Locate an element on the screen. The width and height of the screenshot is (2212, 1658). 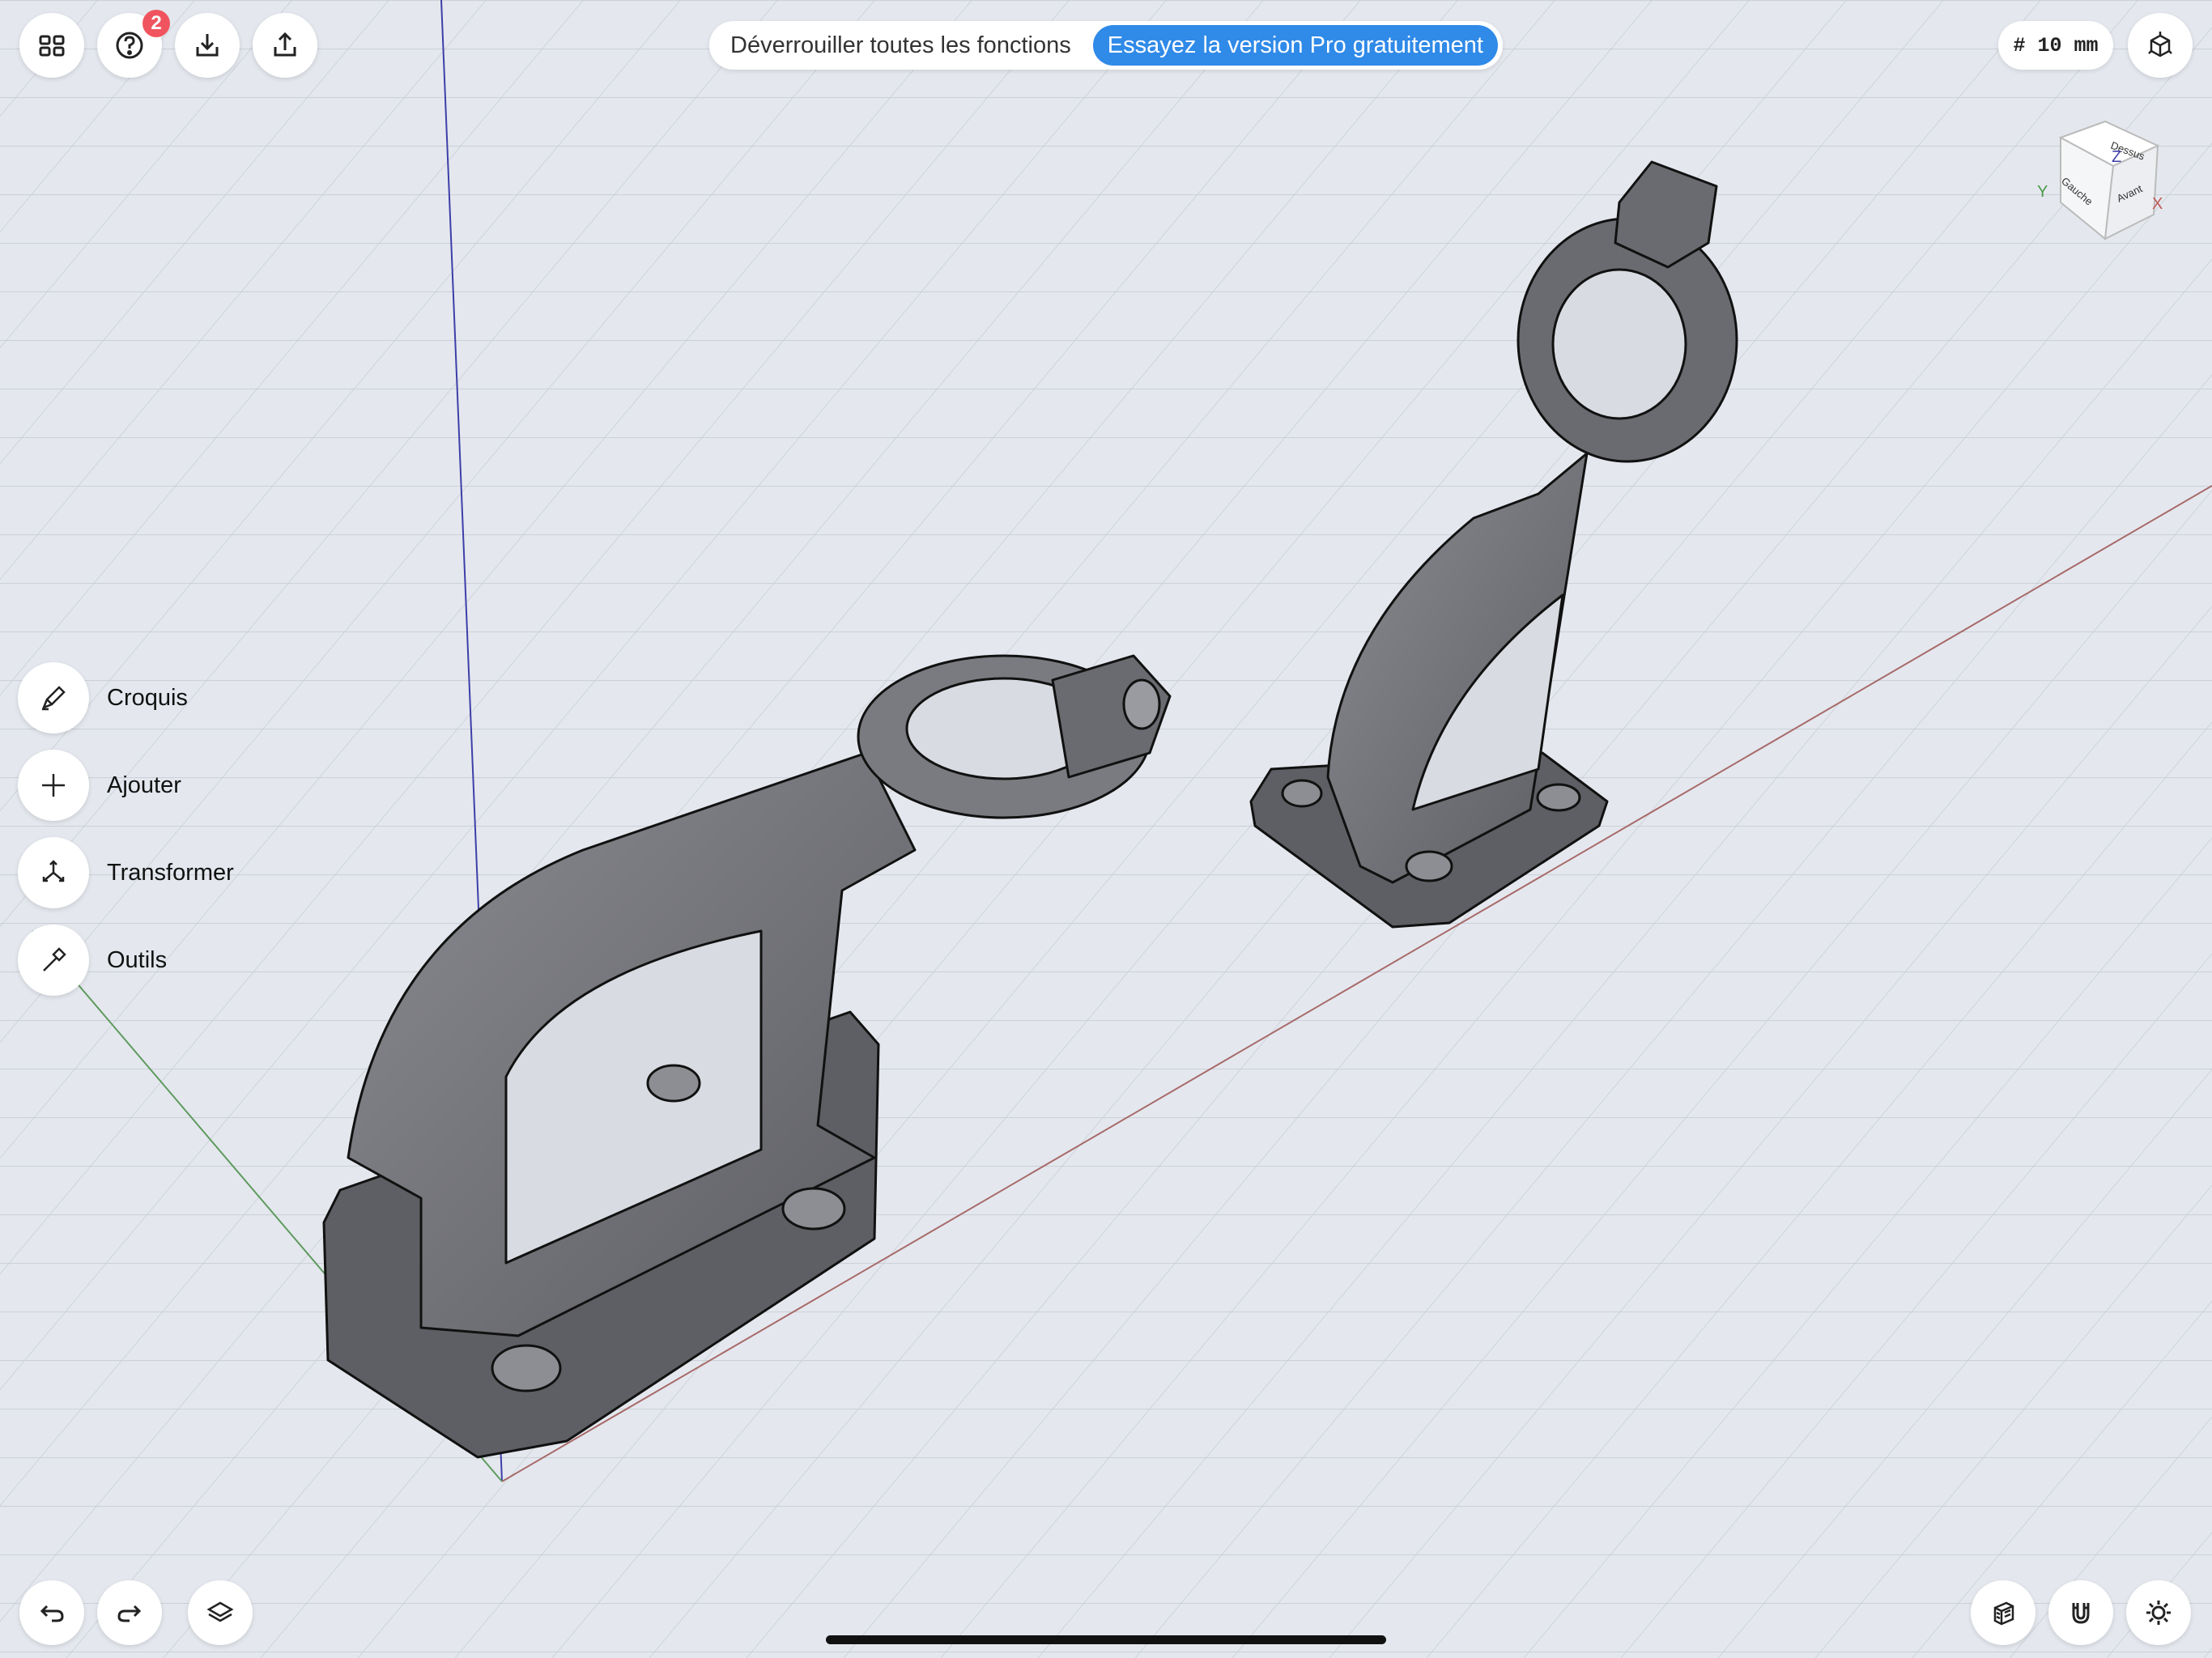
share-button is located at coordinates (285, 45).